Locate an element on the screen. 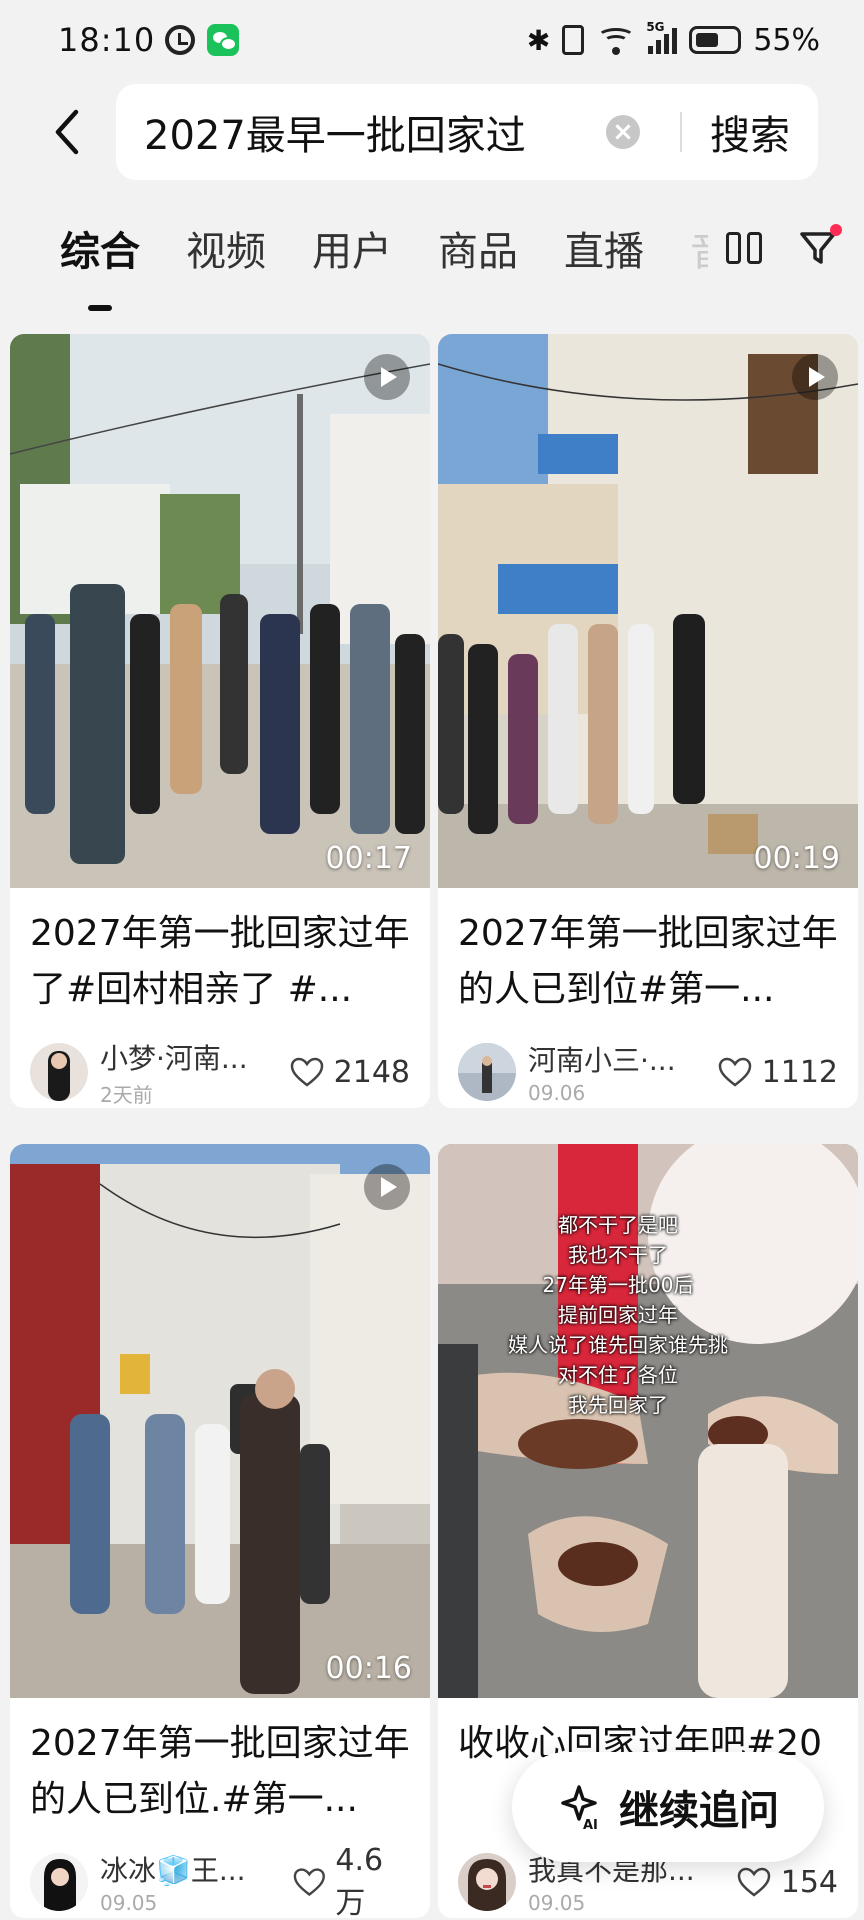  video-duration: 00:19 is located at coordinates (796, 858).